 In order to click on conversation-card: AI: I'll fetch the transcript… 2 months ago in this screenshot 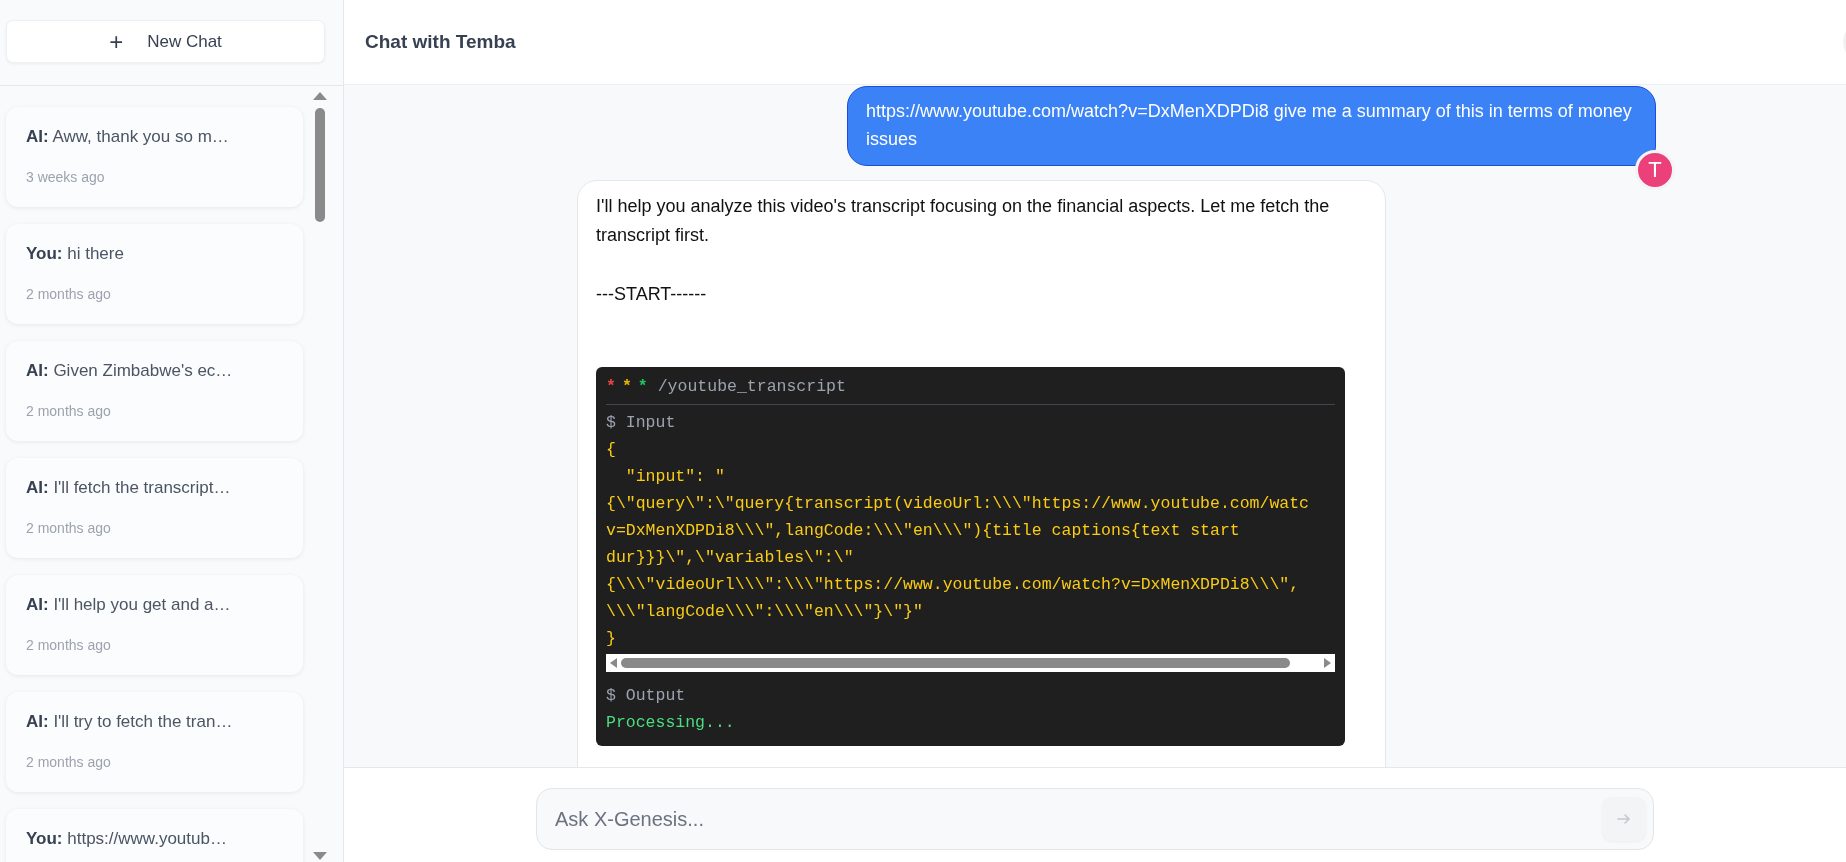, I will do `click(154, 508)`.